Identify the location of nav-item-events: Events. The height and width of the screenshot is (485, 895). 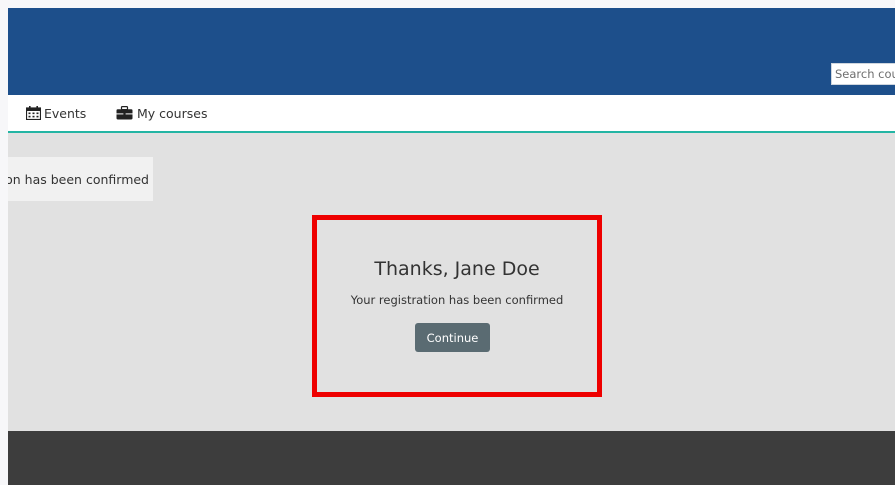
(56, 113).